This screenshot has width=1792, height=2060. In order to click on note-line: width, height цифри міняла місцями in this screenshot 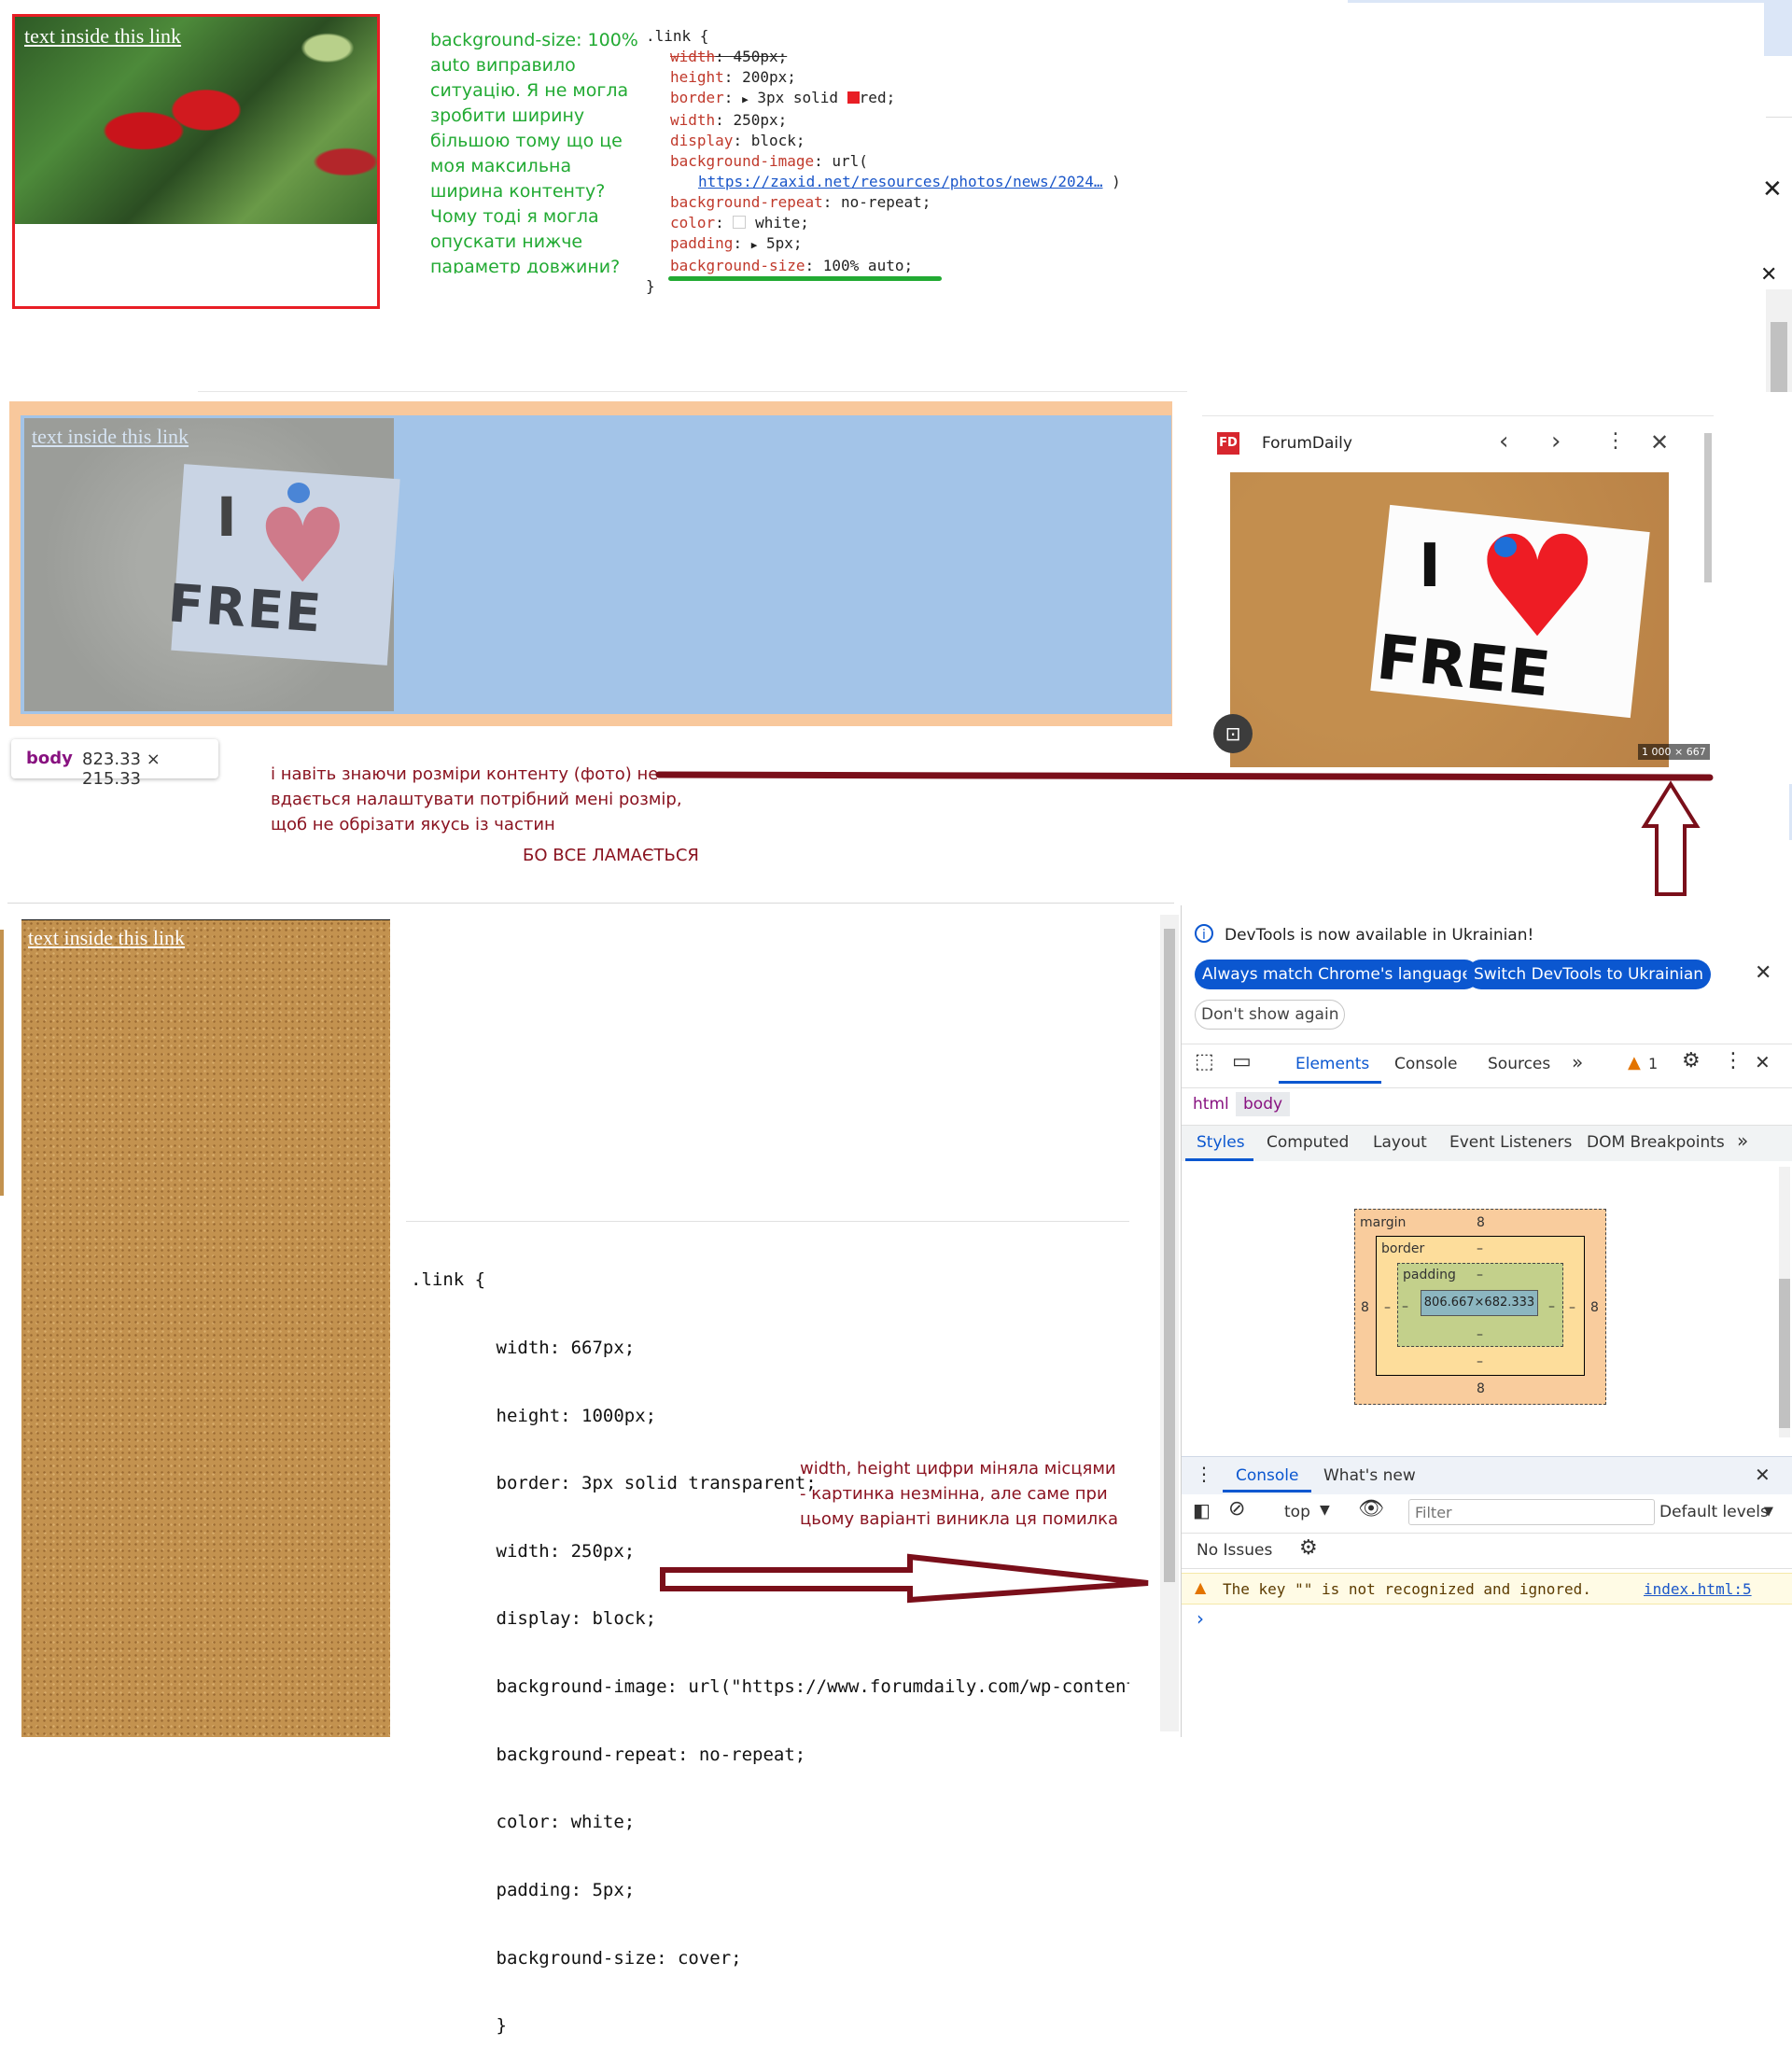, I will do `click(958, 1468)`.